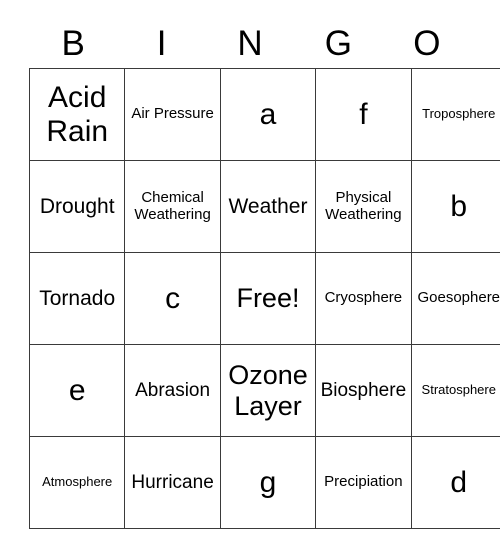 The height and width of the screenshot is (544, 500). I want to click on bingo-cell-label: e, so click(77, 390).